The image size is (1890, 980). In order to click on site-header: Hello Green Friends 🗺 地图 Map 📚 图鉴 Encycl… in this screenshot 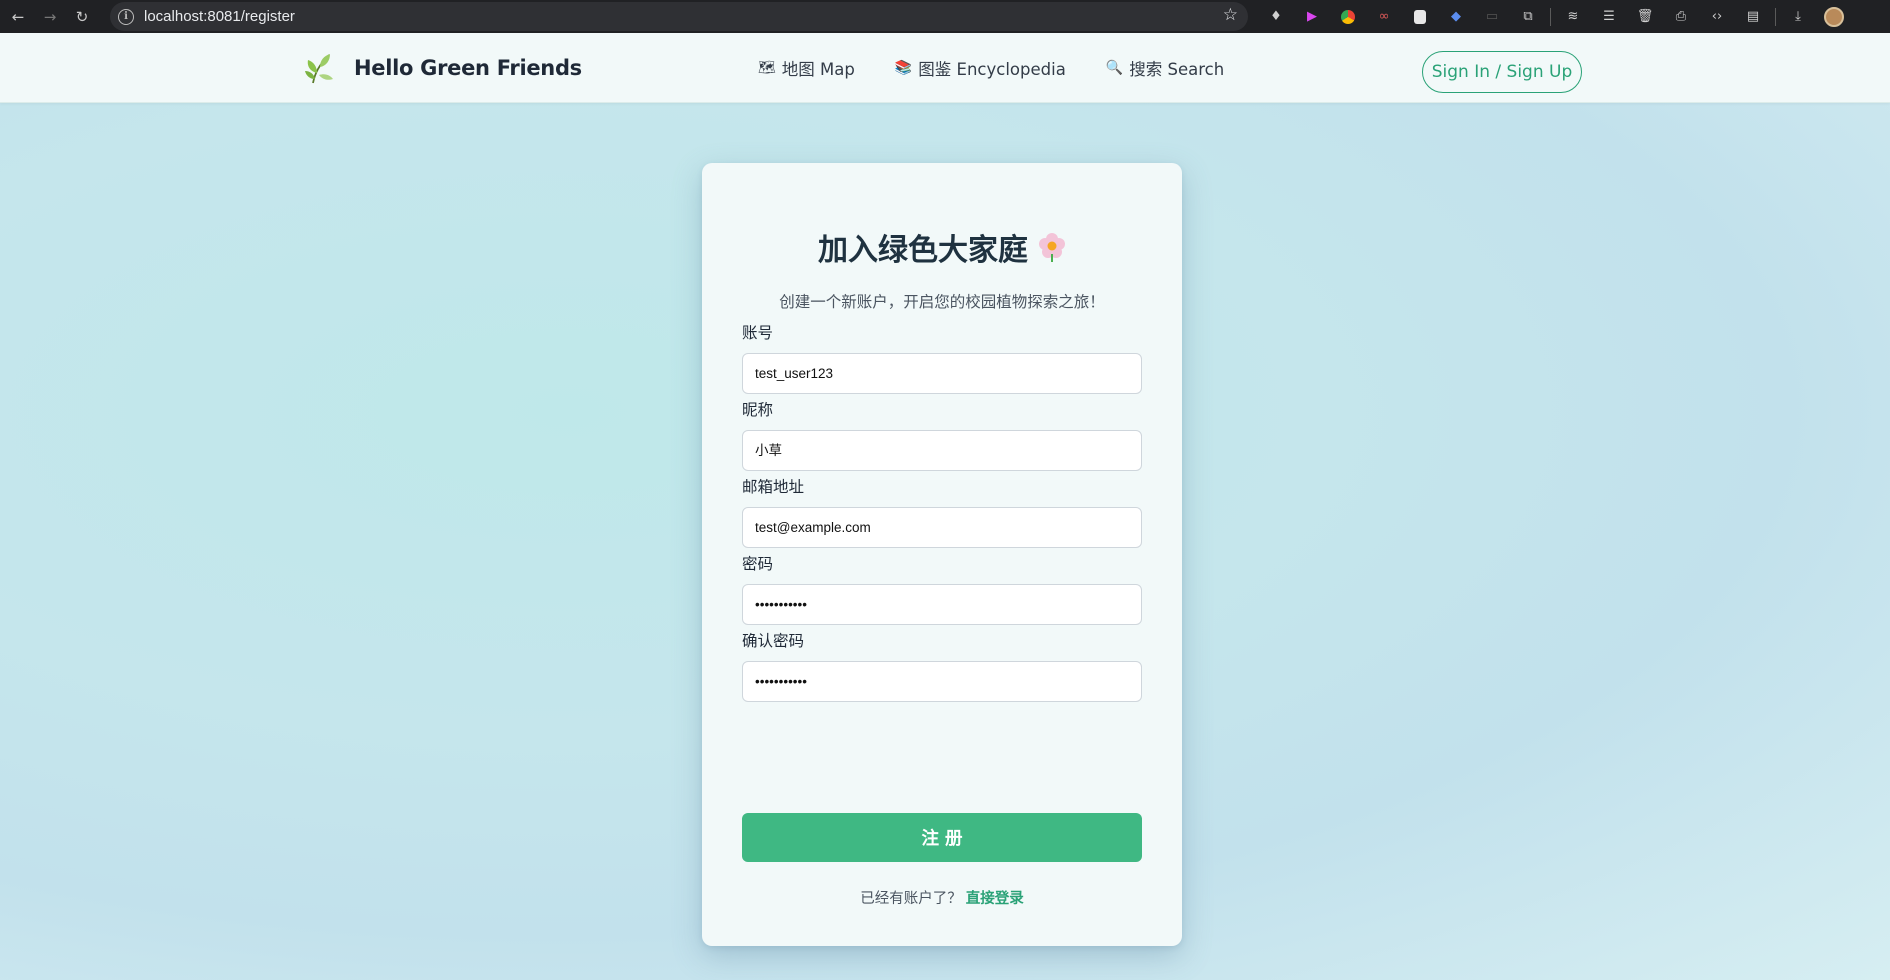, I will do `click(945, 68)`.